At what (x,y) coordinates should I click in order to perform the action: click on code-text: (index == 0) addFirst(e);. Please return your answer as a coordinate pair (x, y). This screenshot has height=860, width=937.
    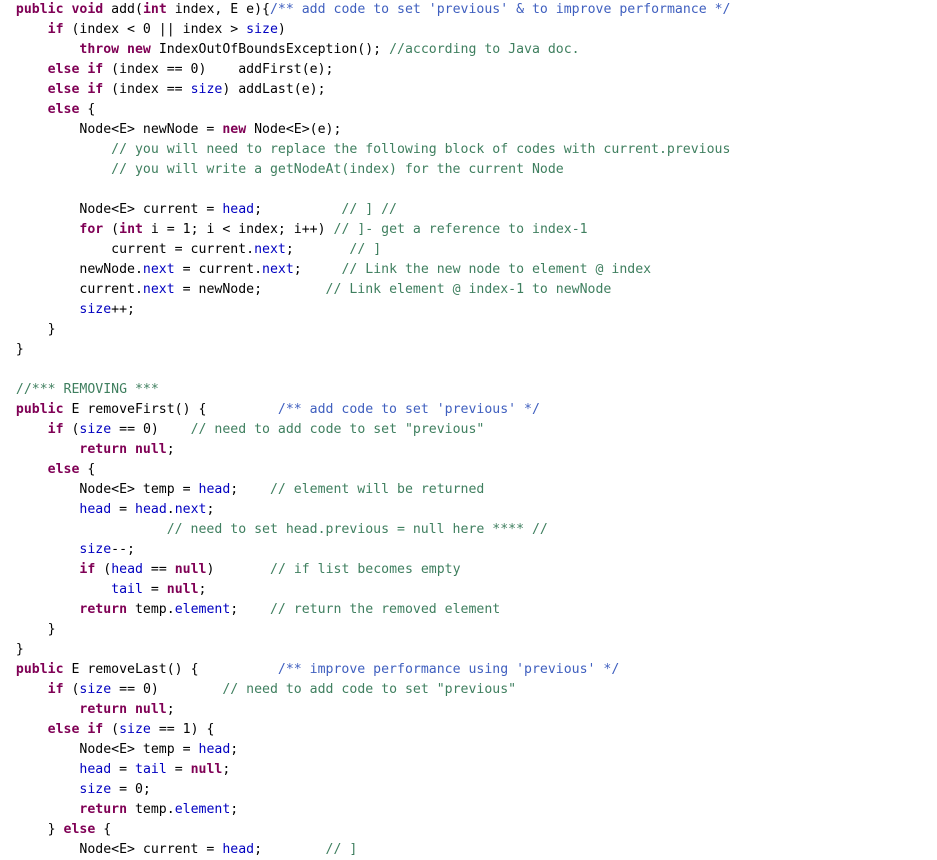
    Looking at the image, I should click on (218, 69).